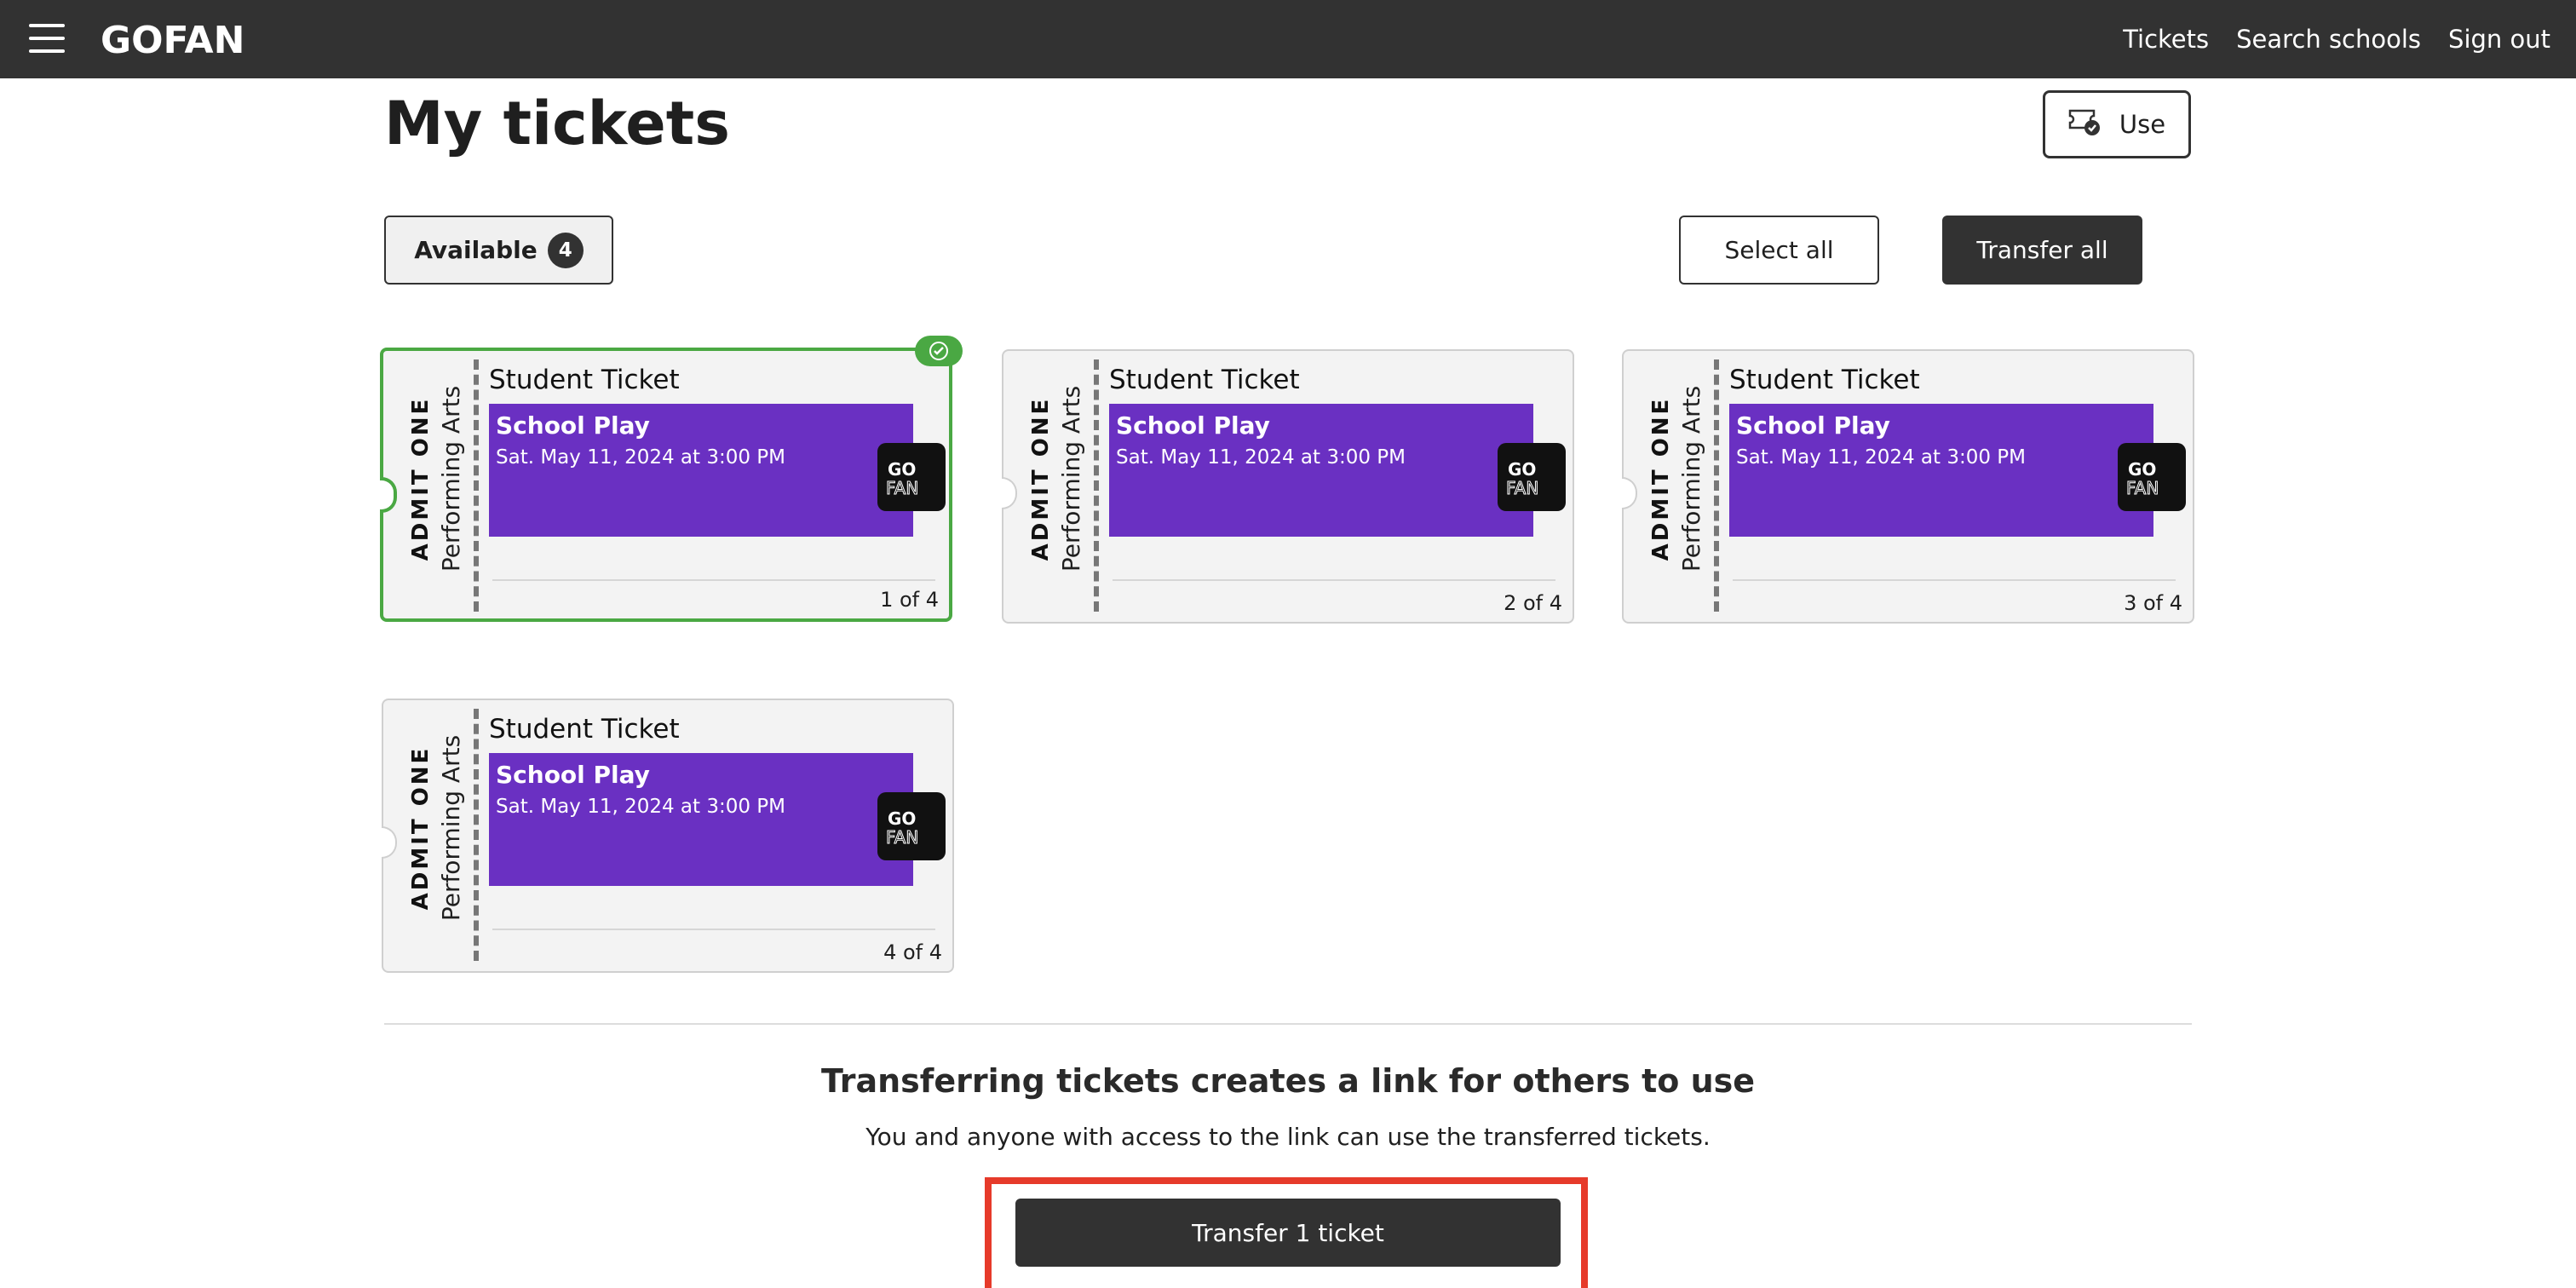 The image size is (2576, 1288). I want to click on ticket-check-icon, so click(2085, 125).